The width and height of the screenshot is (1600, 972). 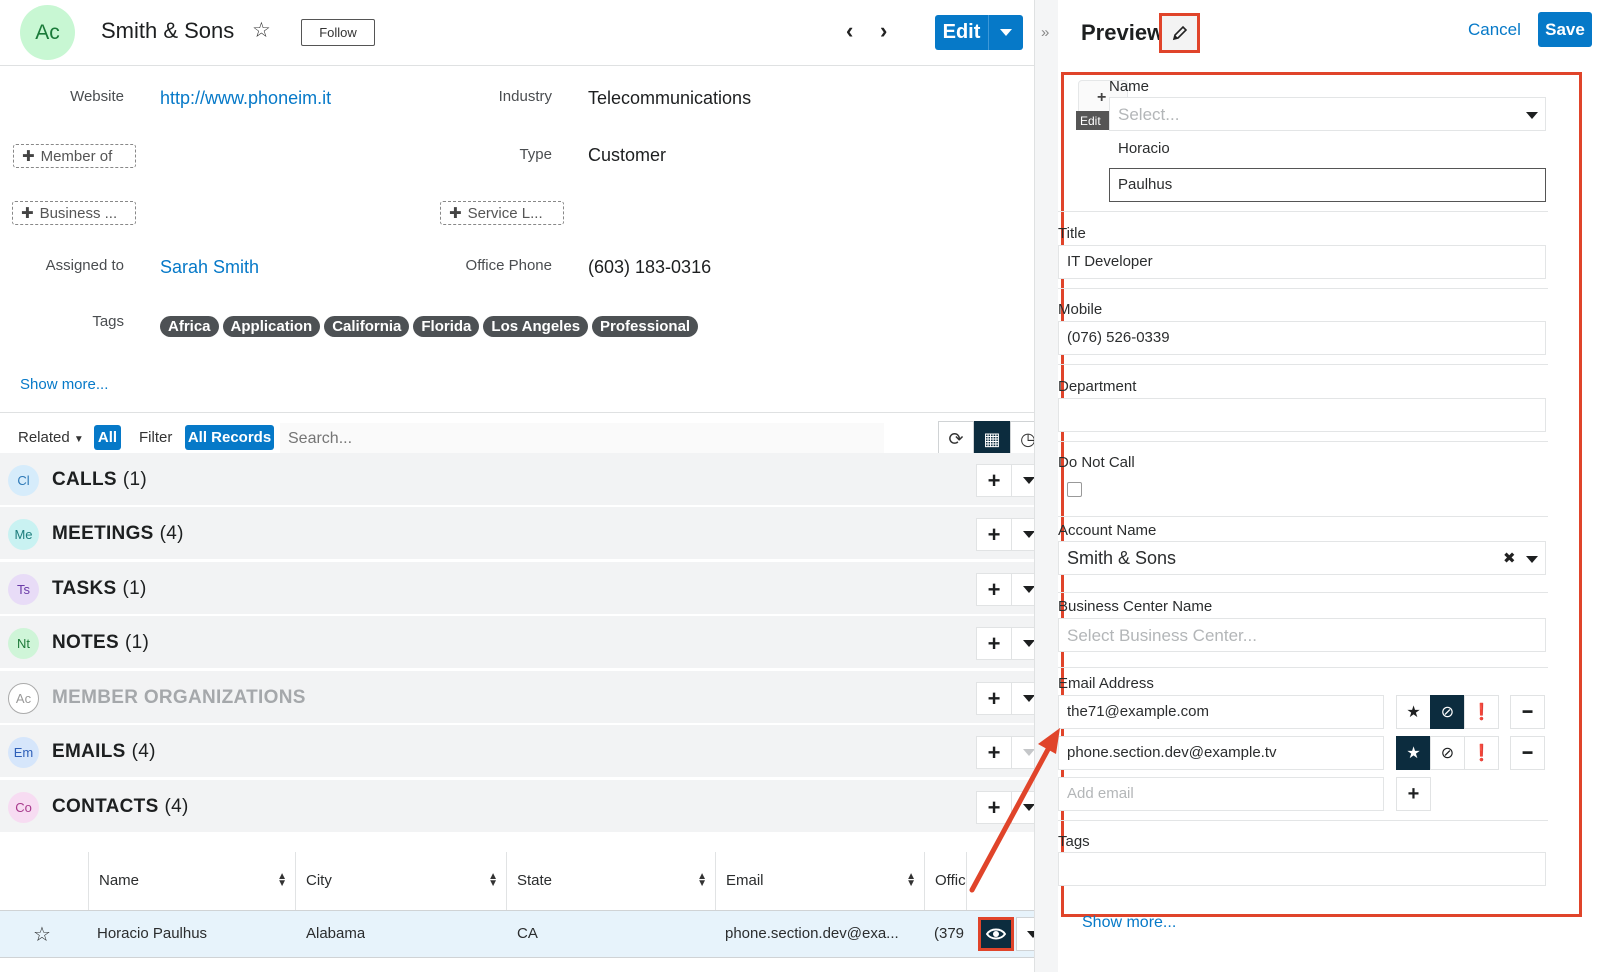 I want to click on title-input: IT Developer, so click(x=1302, y=262).